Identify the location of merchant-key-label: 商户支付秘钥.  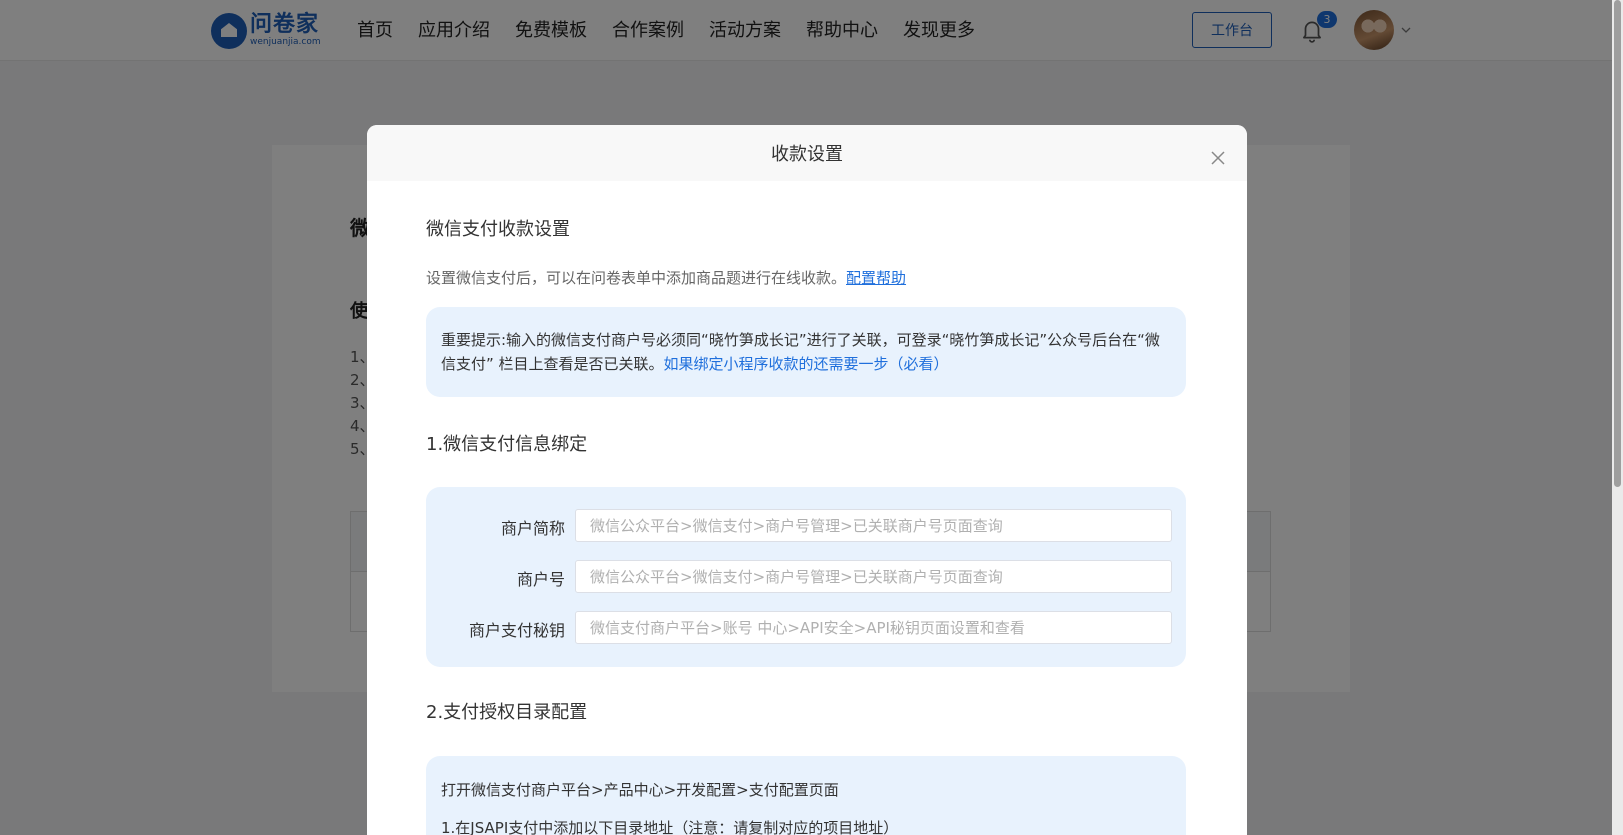
(516, 630).